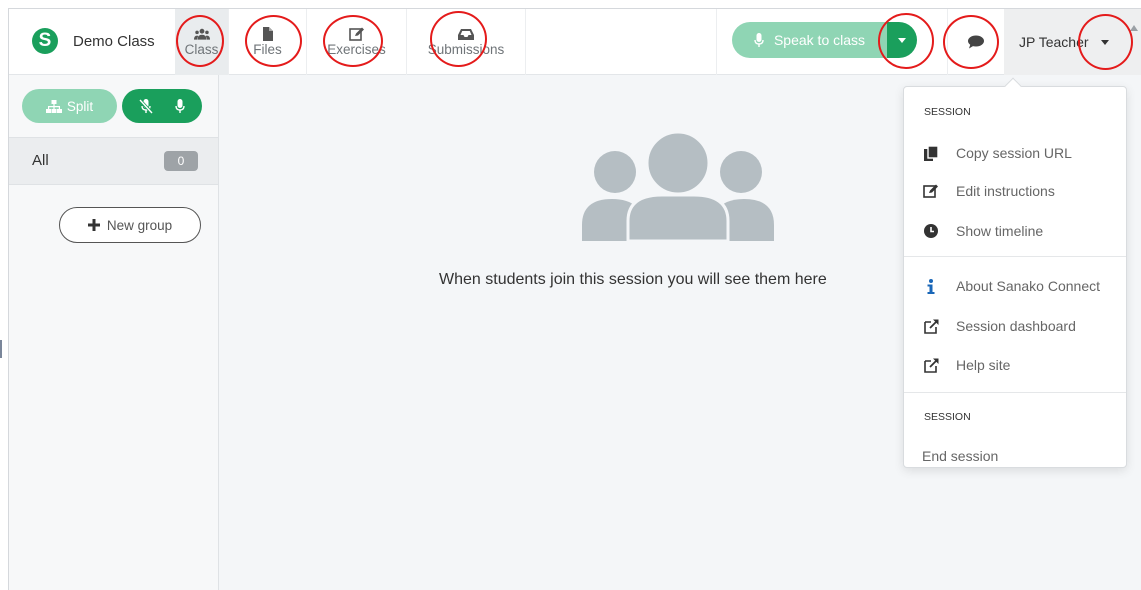 The image size is (1141, 590). Describe the element at coordinates (113, 161) in the screenshot. I see `group-all: All 0` at that location.